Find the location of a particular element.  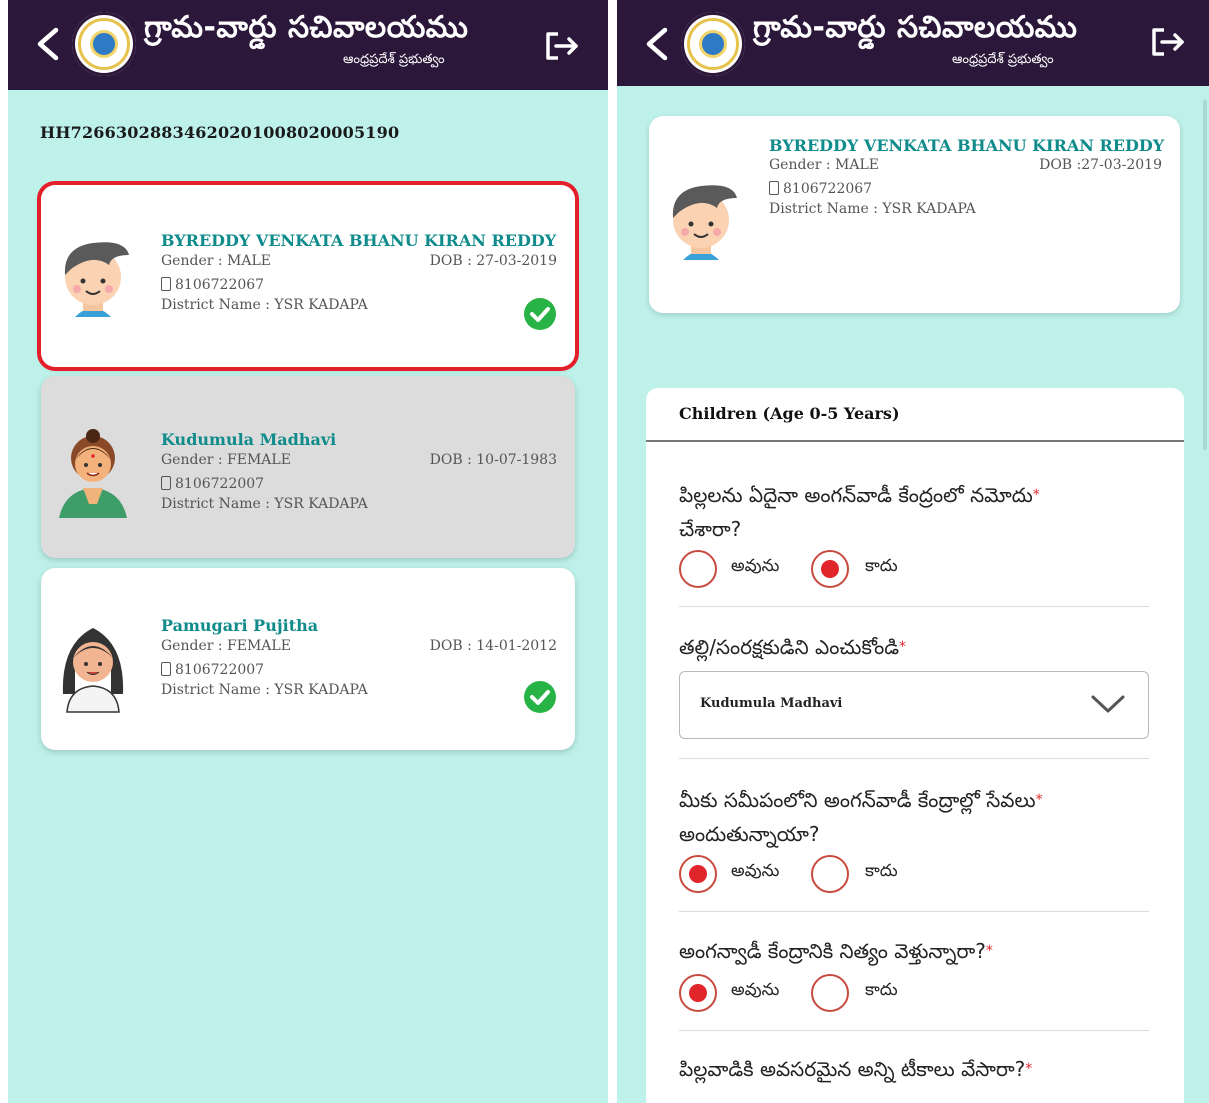

member-dob: DOB : 14-01-2012 is located at coordinates (493, 646).